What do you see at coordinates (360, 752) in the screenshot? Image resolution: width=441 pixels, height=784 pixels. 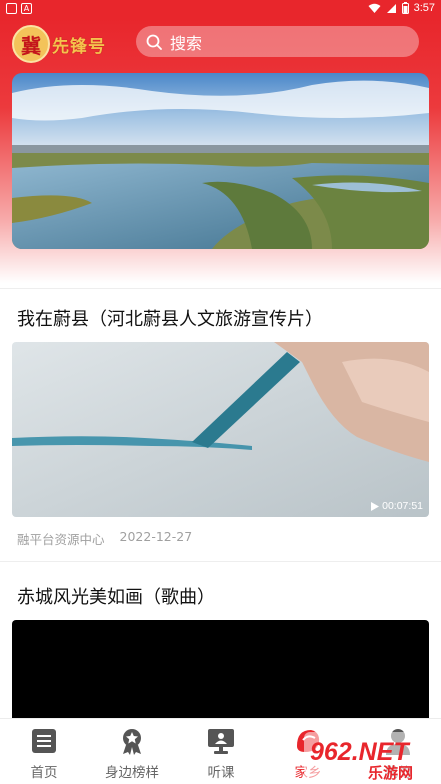 I see `watermark-brand: 962.NET` at bounding box center [360, 752].